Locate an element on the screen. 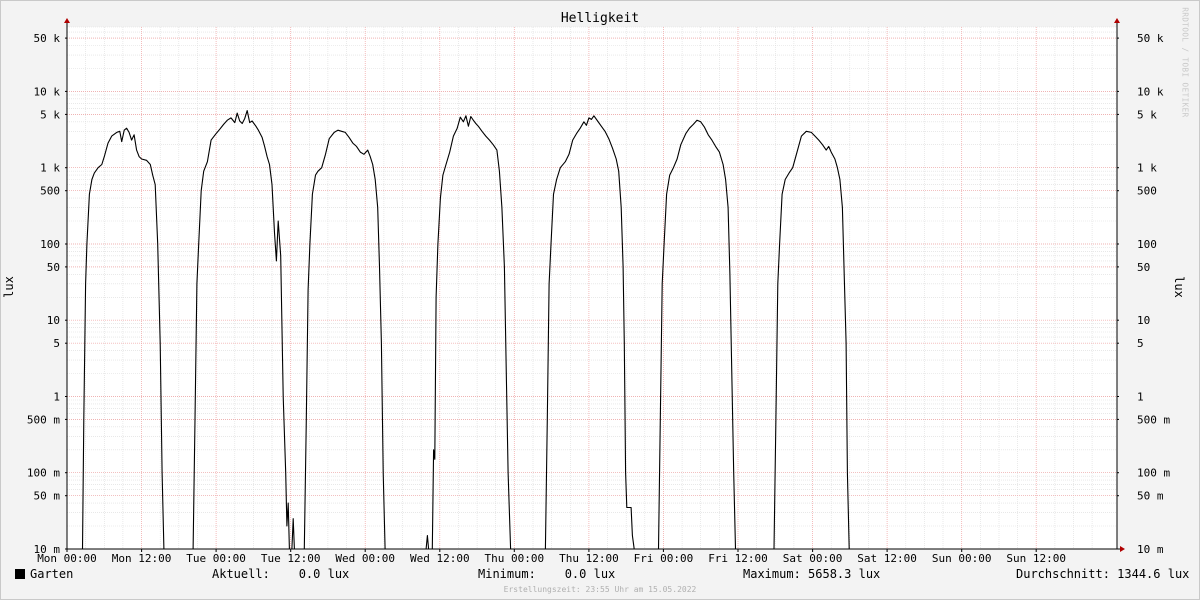 The image size is (1200, 600). y-tick-label-left: 50 m is located at coordinates (47, 496).